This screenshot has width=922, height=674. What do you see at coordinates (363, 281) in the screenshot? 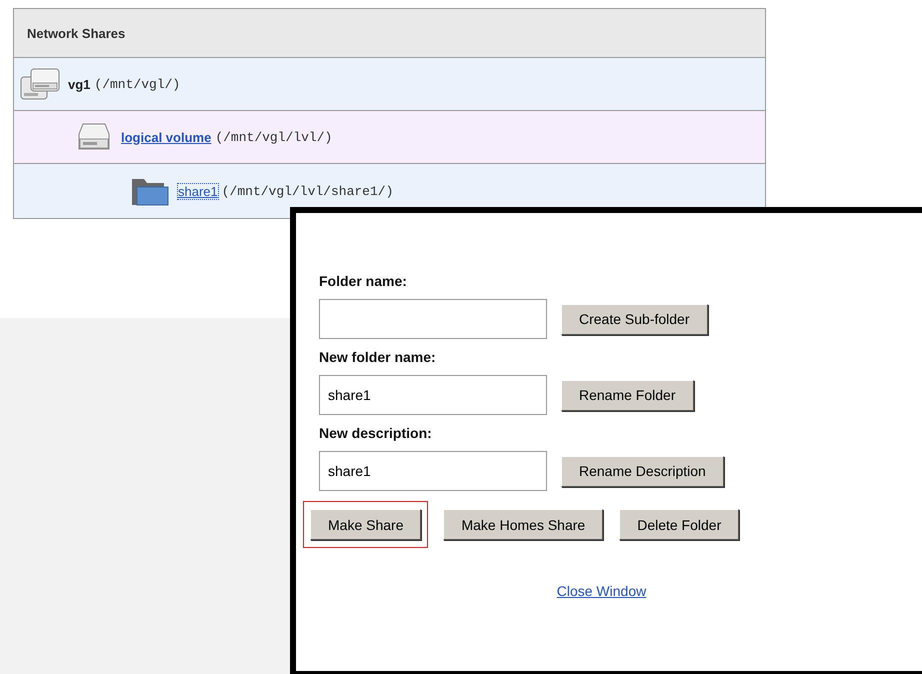
I see `field-label: Folder name:` at bounding box center [363, 281].